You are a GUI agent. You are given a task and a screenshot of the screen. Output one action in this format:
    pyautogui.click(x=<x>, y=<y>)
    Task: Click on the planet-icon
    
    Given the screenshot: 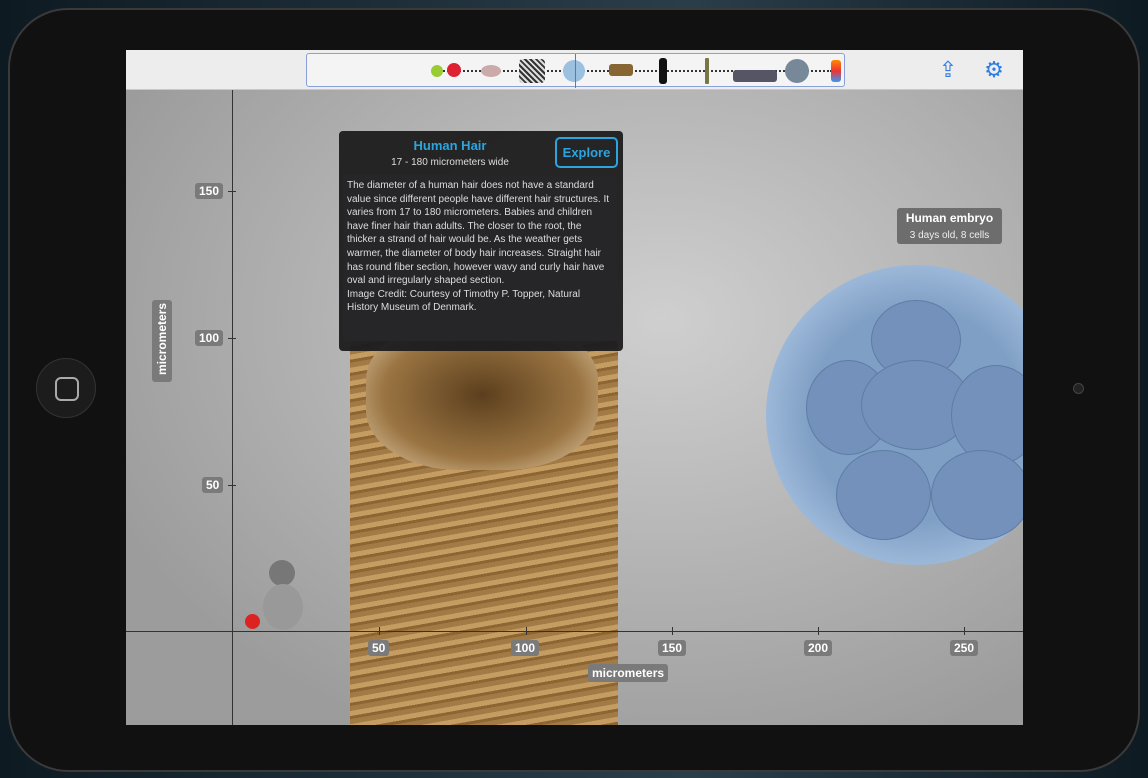 What is the action you would take?
    pyautogui.click(x=797, y=71)
    